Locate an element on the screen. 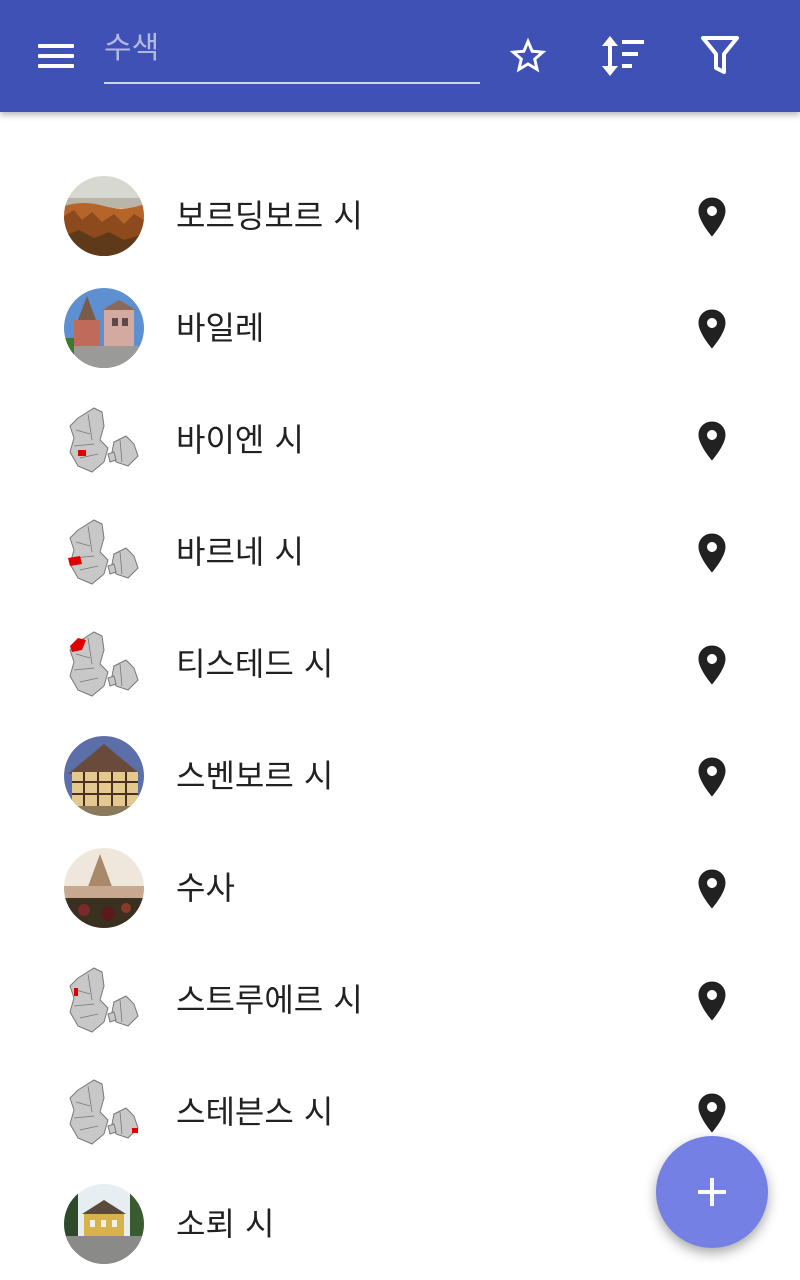  filter-icon is located at coordinates (720, 56).